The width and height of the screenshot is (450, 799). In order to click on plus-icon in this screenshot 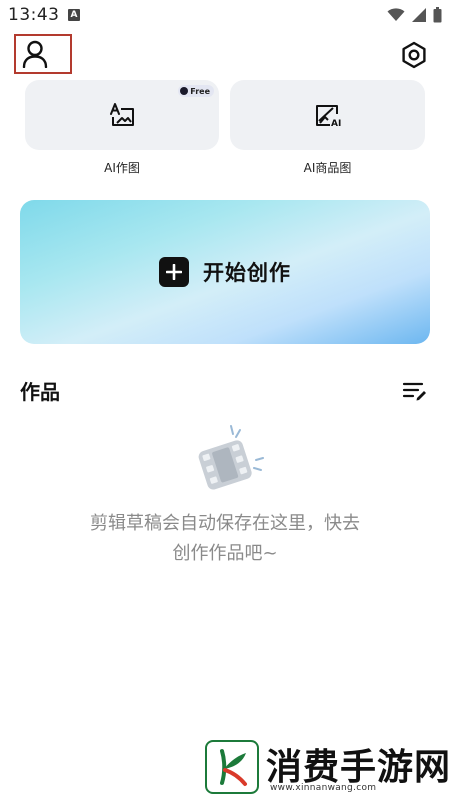, I will do `click(174, 272)`.